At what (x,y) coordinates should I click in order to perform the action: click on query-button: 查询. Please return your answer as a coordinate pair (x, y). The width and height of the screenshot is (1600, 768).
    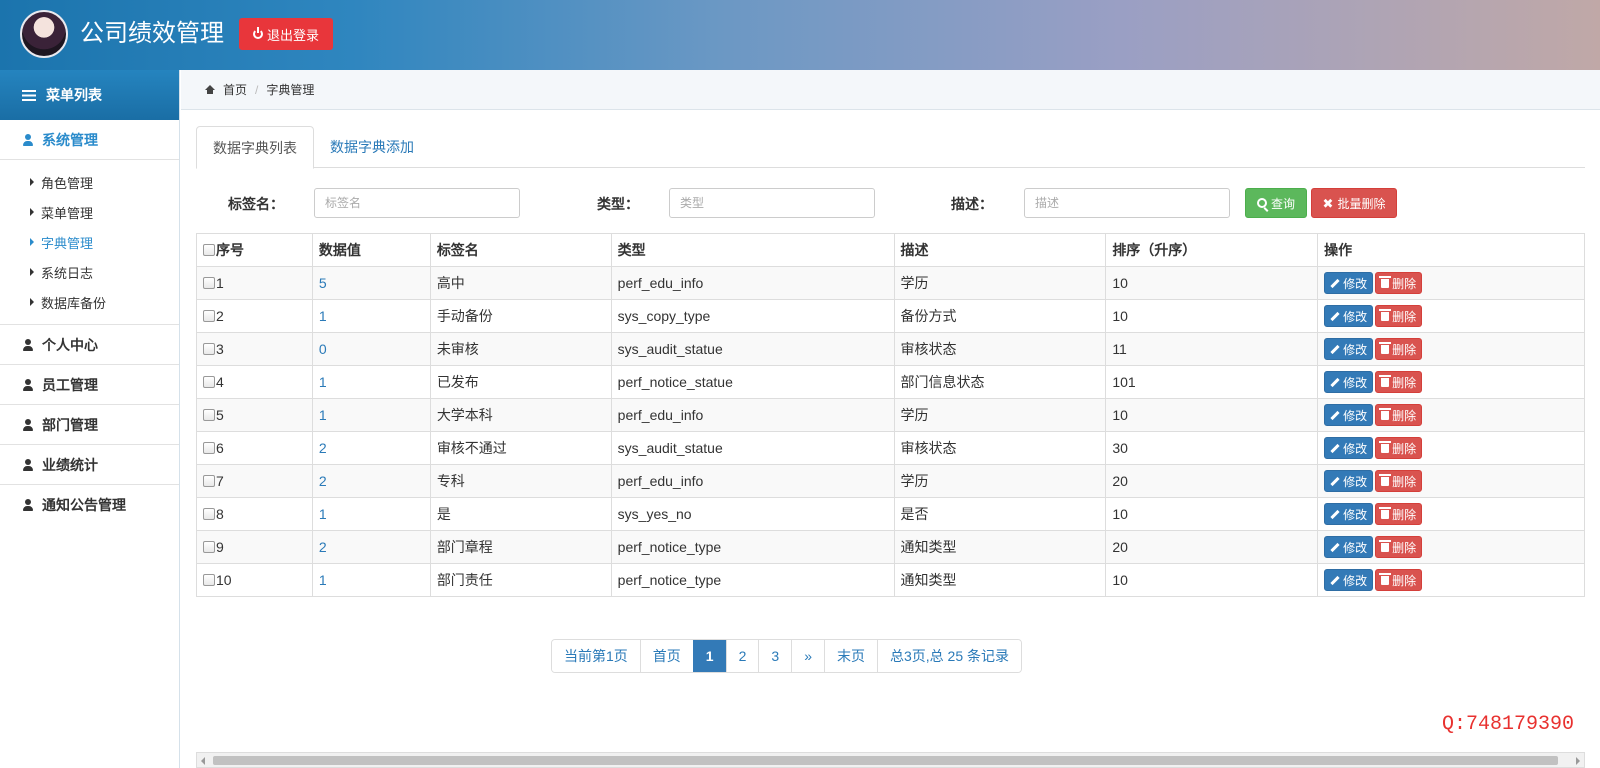
    Looking at the image, I should click on (1276, 203).